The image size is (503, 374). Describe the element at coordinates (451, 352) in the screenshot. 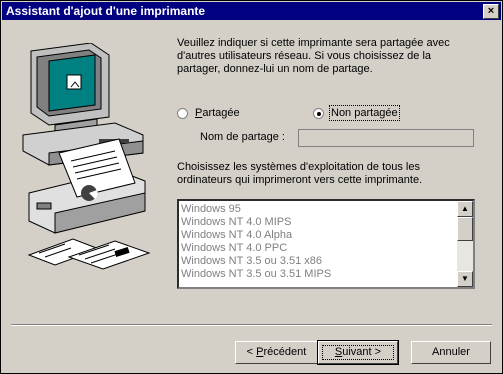

I see `cancel-button: Annuler` at that location.